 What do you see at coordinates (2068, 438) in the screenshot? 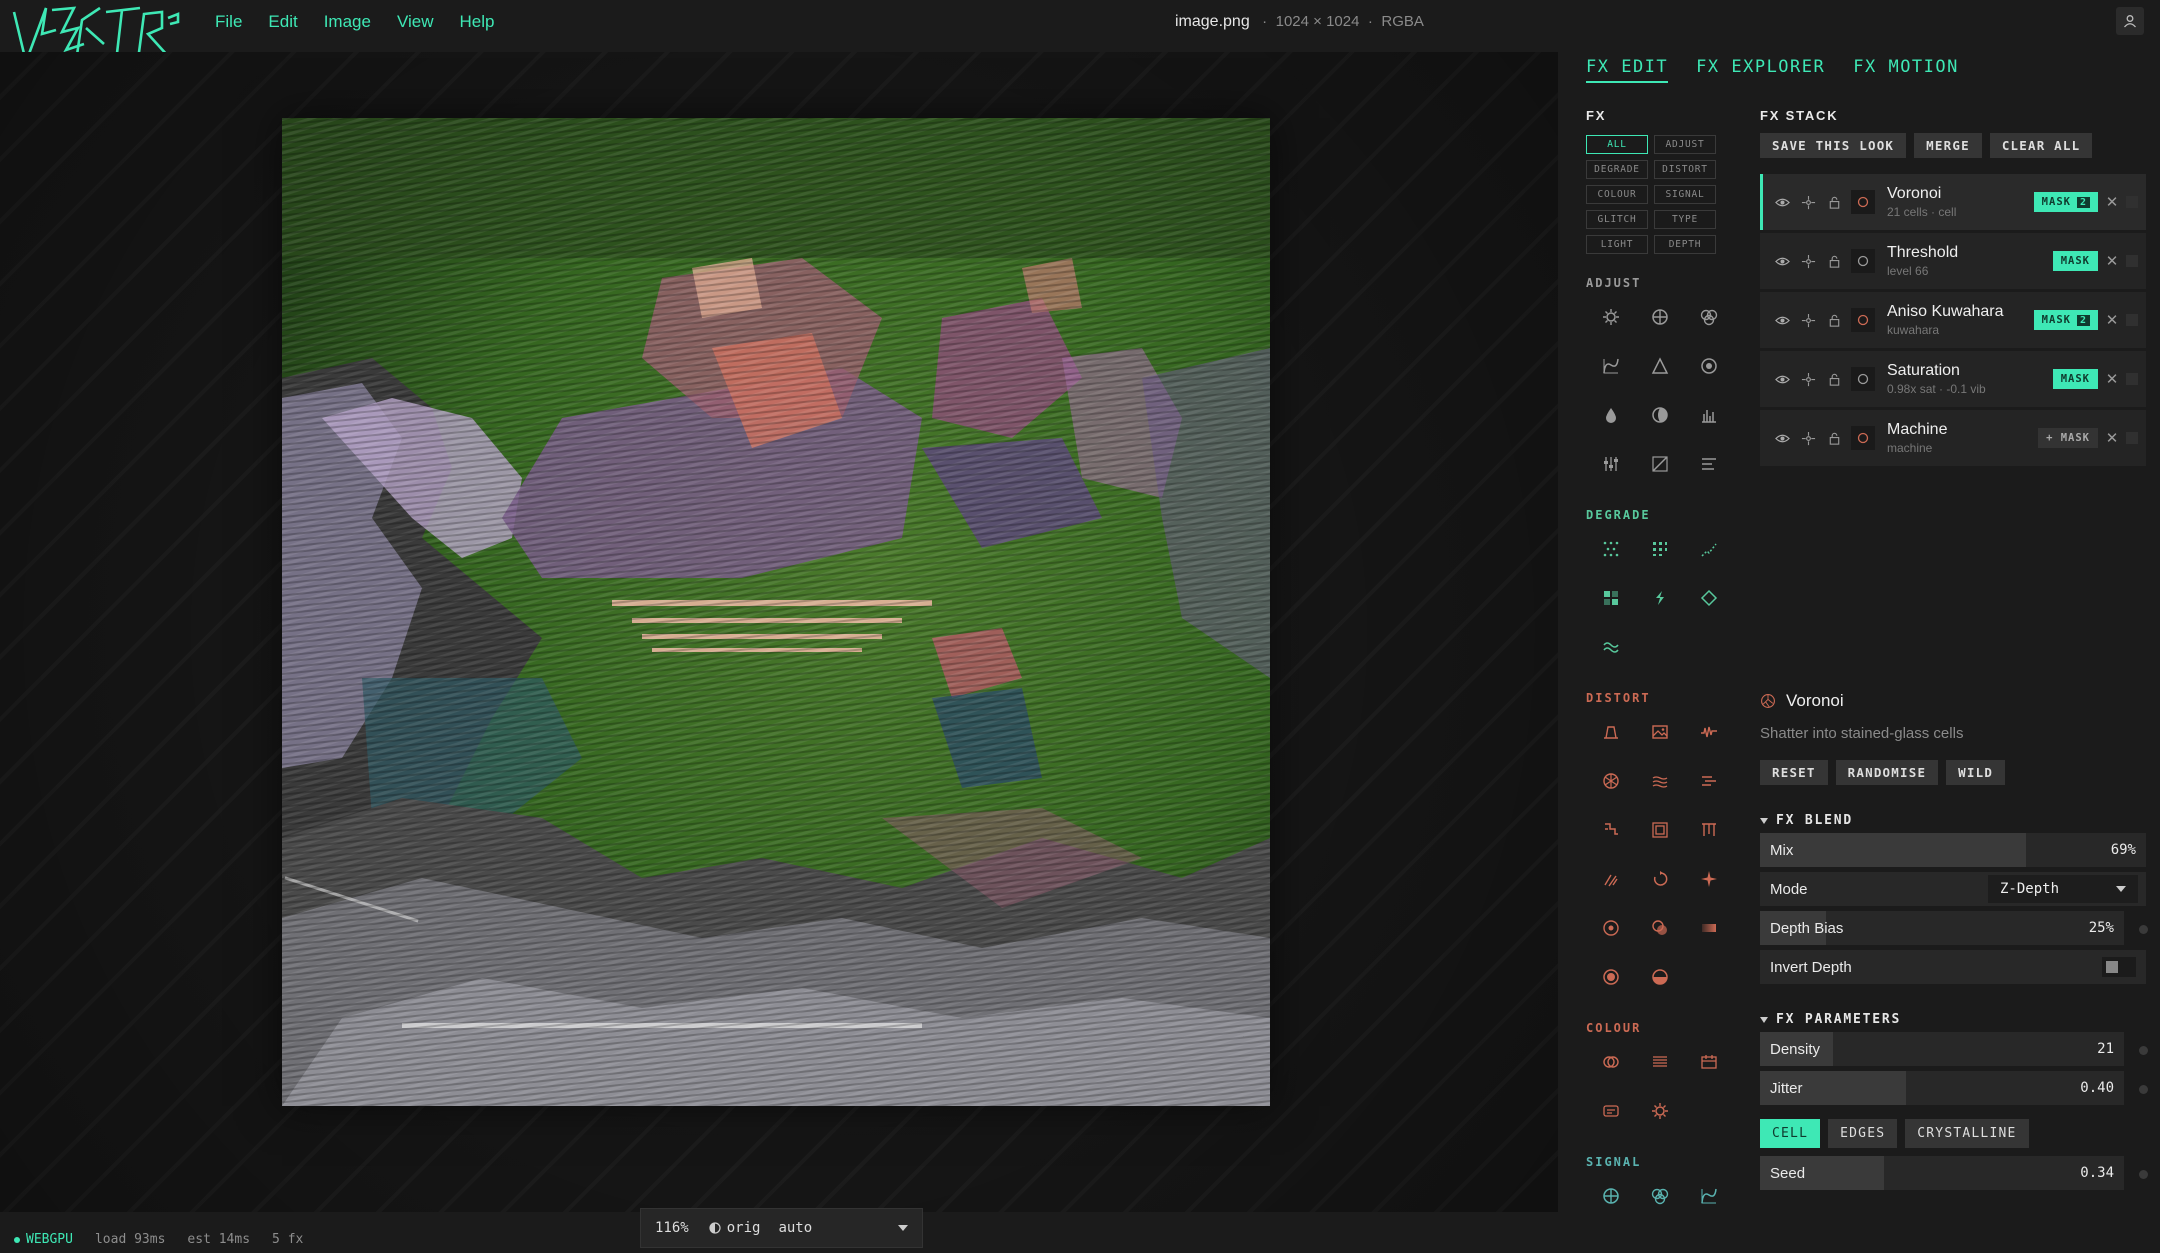
I see `mask-button: + MASK` at bounding box center [2068, 438].